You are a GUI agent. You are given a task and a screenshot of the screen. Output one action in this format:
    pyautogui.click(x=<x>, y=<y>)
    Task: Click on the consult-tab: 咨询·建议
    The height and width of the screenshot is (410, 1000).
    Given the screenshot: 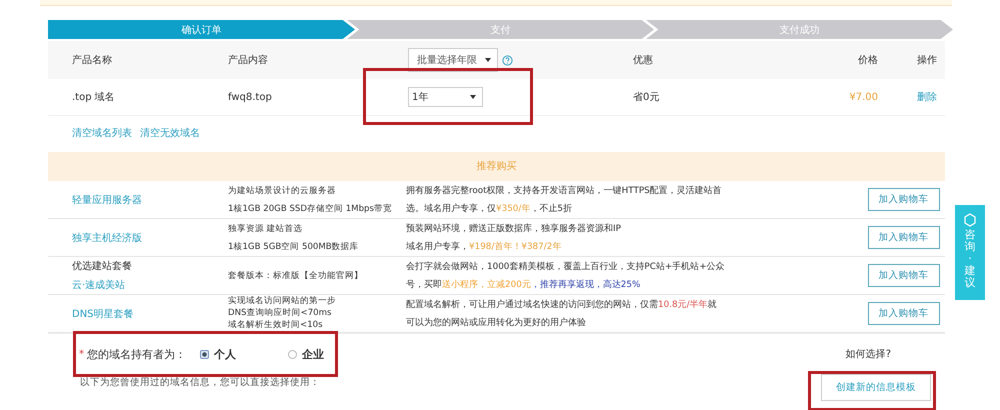 What is the action you would take?
    pyautogui.click(x=970, y=252)
    